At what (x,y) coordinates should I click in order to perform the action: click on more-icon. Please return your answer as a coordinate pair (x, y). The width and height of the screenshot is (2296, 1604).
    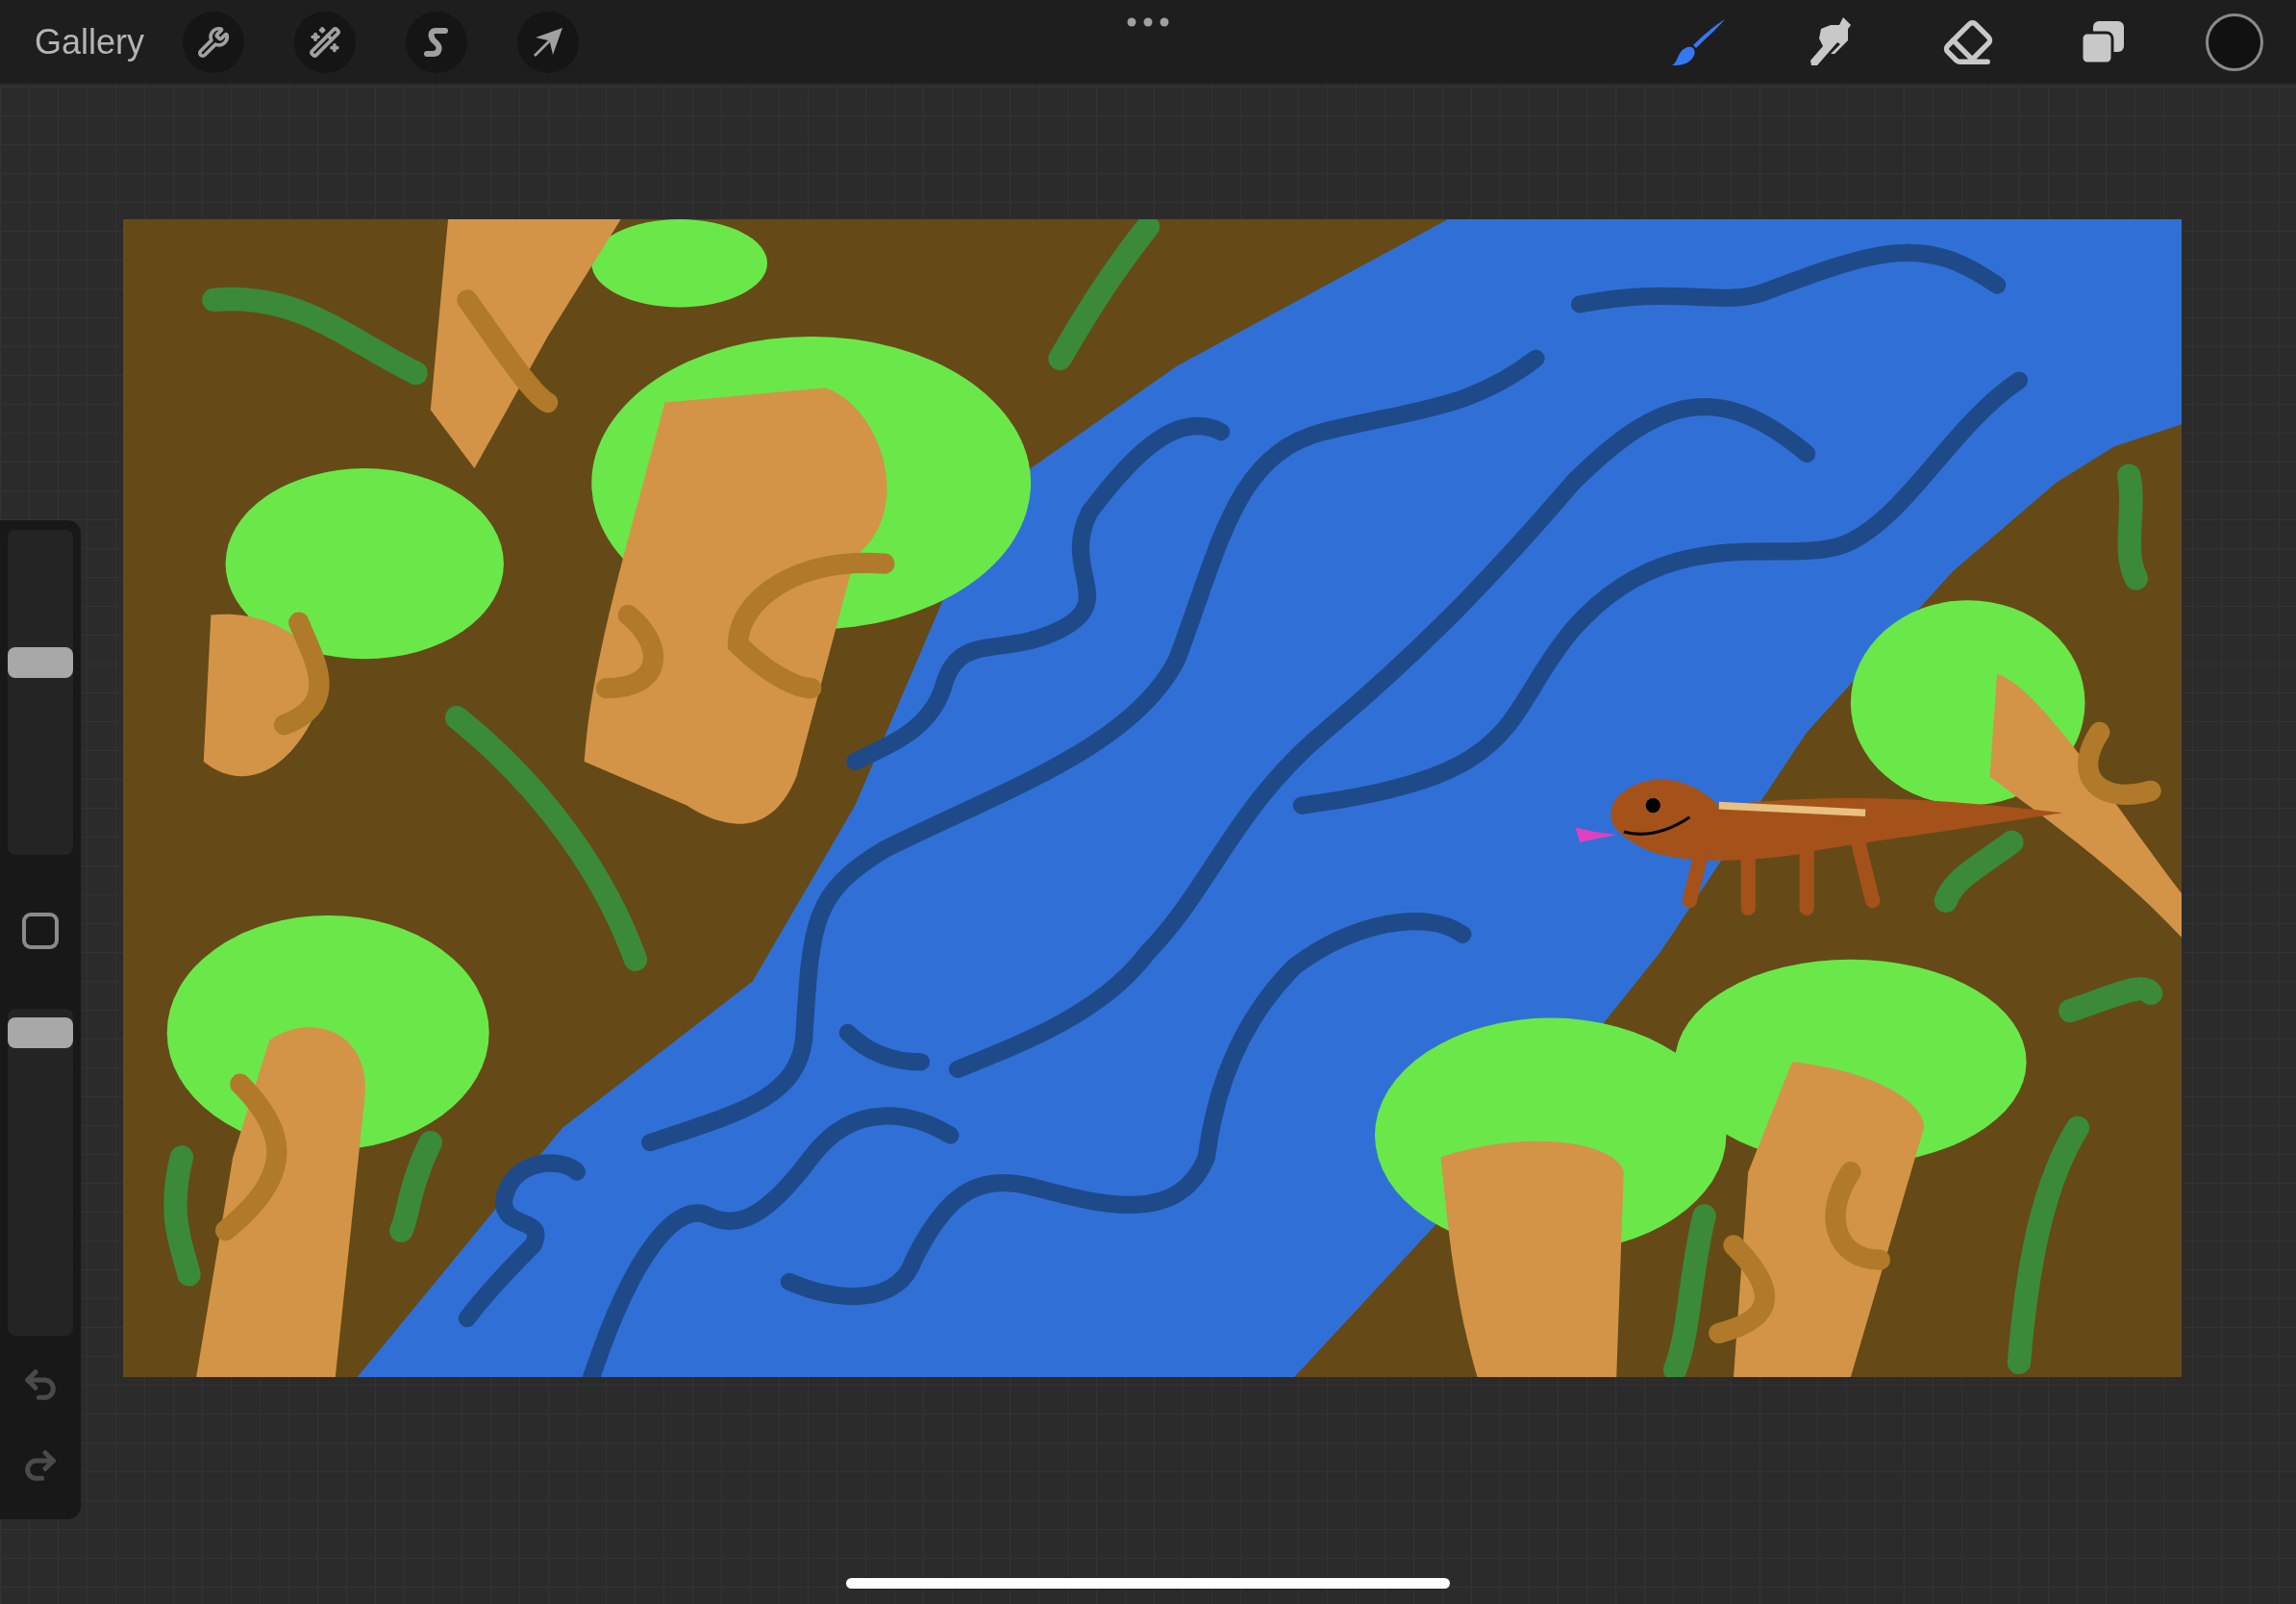
    Looking at the image, I should click on (1148, 22).